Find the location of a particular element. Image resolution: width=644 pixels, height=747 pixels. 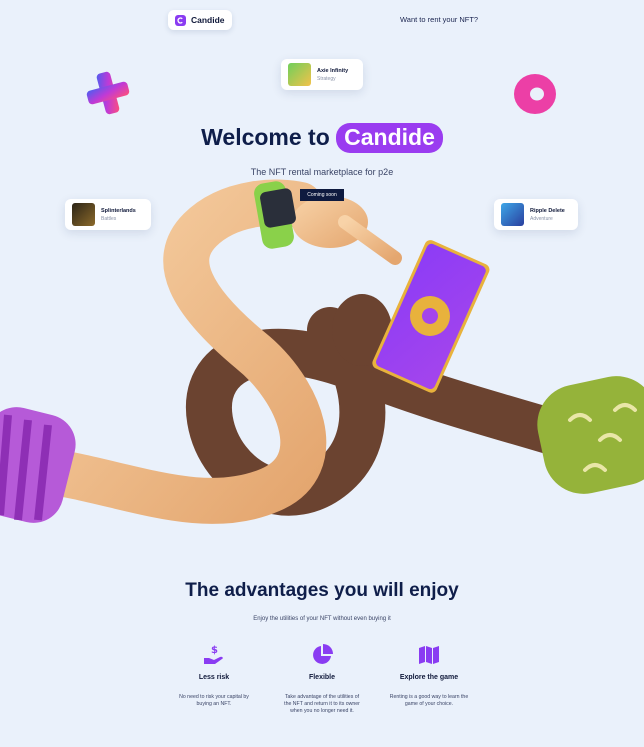

feature-title: Explore the game is located at coordinates (429, 677).